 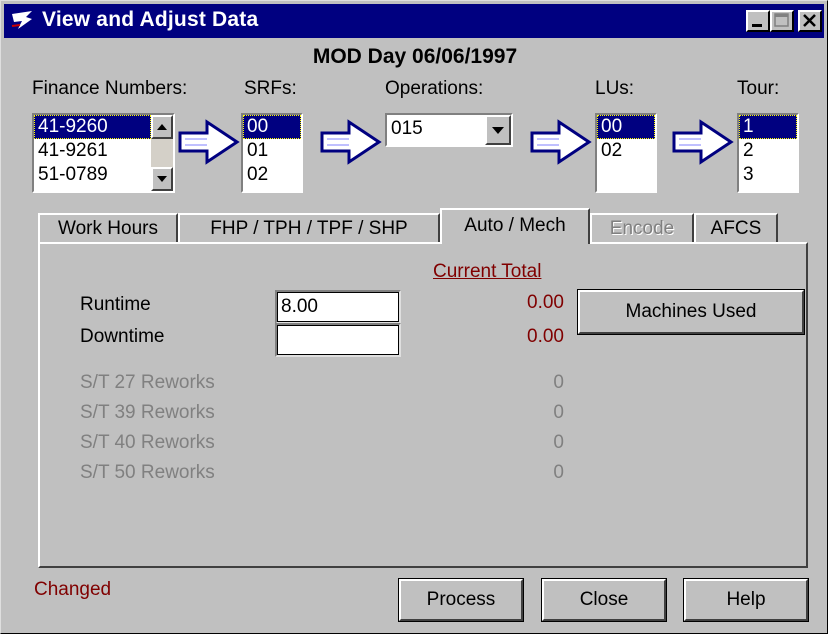 What do you see at coordinates (487, 271) in the screenshot?
I see `current-total-header: Current Total` at bounding box center [487, 271].